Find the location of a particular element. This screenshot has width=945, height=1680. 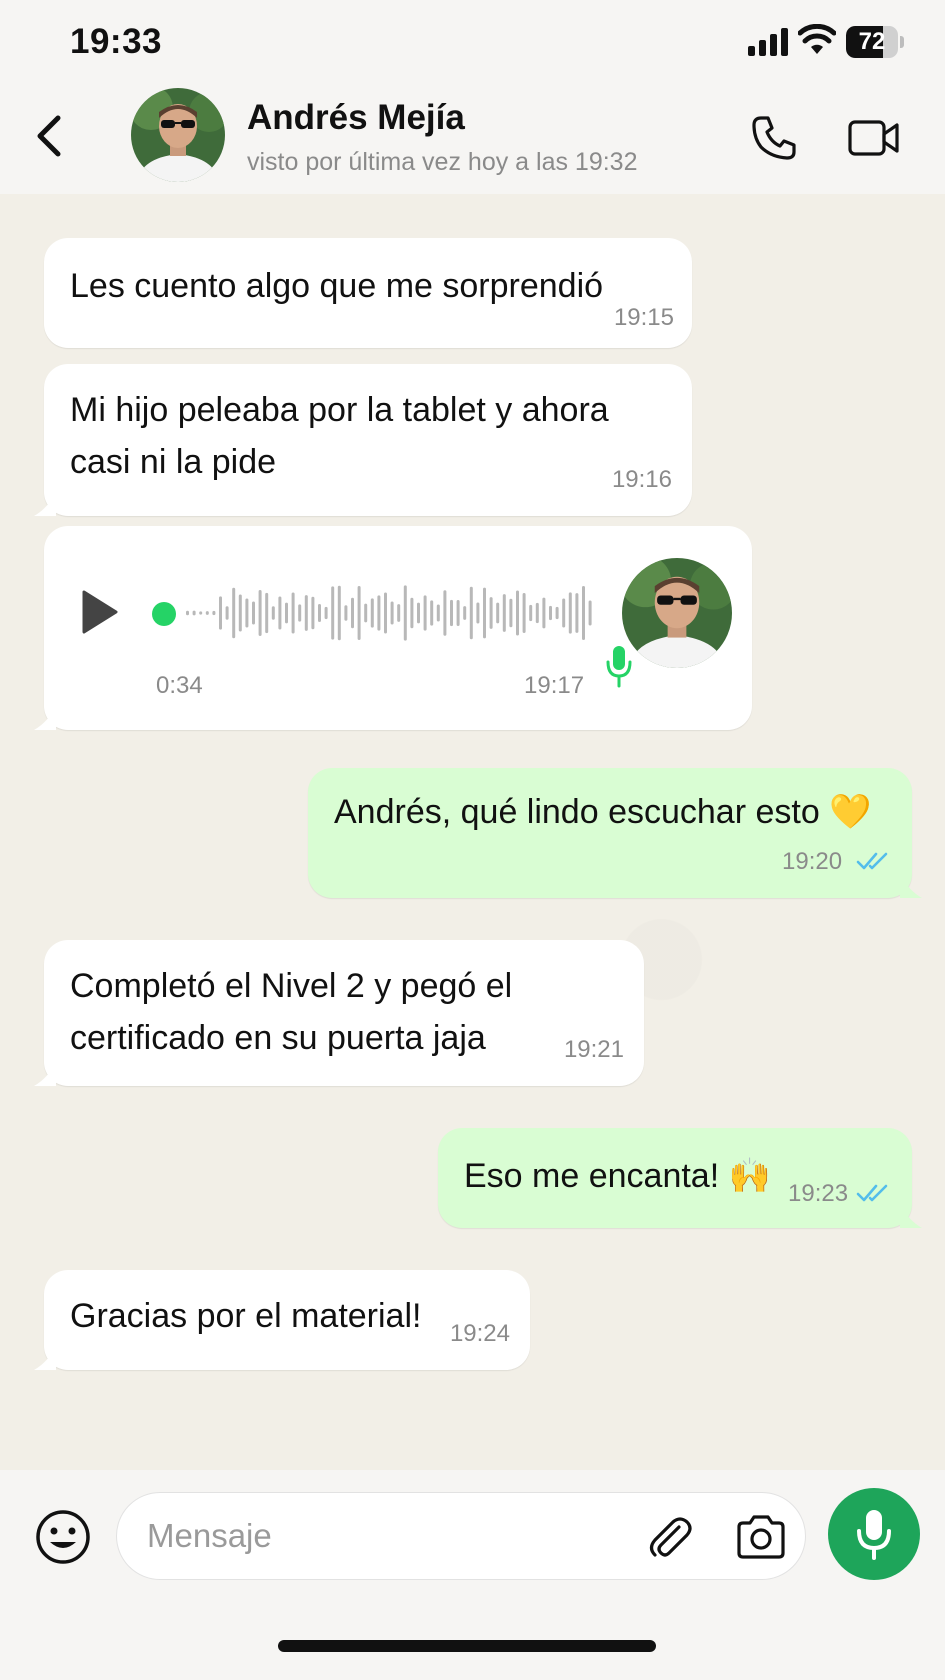

battery-icon: 72 is located at coordinates (875, 42).